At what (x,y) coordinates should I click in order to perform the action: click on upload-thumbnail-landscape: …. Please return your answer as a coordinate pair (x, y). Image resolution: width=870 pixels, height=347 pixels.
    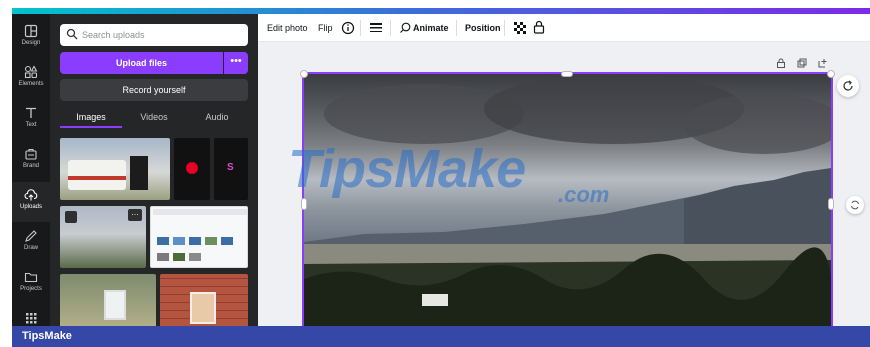
    Looking at the image, I should click on (103, 237).